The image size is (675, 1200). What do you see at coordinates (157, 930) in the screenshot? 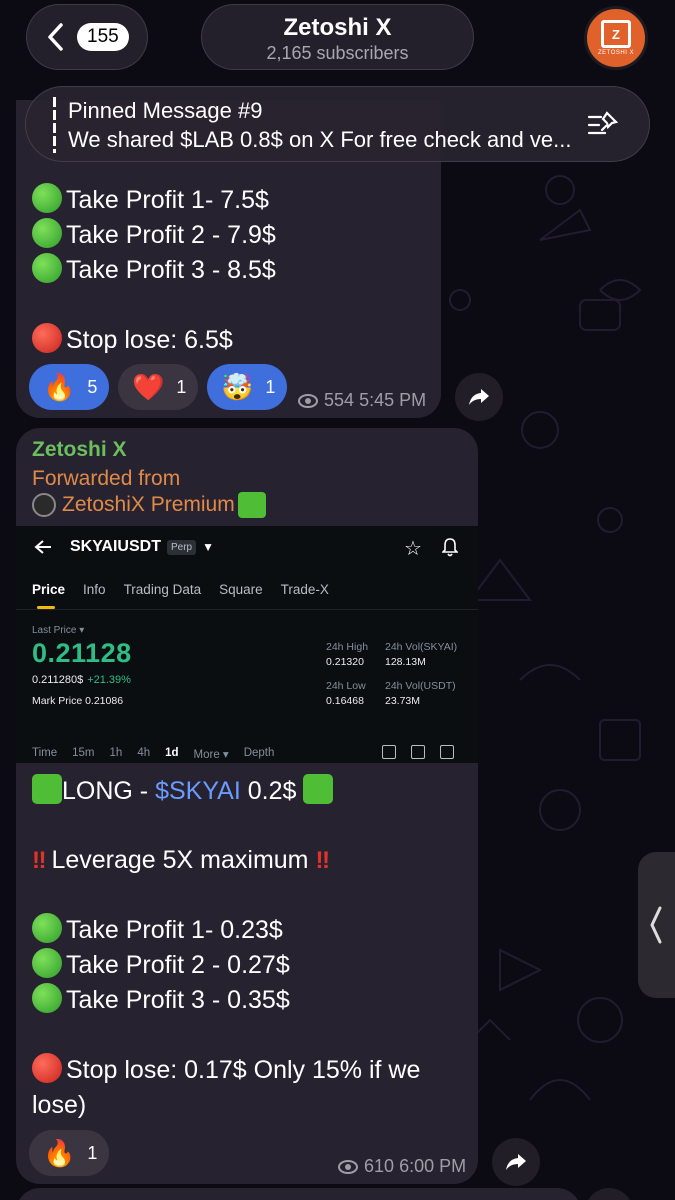
I see `message-line: Take Profit 1- 0.23$` at bounding box center [157, 930].